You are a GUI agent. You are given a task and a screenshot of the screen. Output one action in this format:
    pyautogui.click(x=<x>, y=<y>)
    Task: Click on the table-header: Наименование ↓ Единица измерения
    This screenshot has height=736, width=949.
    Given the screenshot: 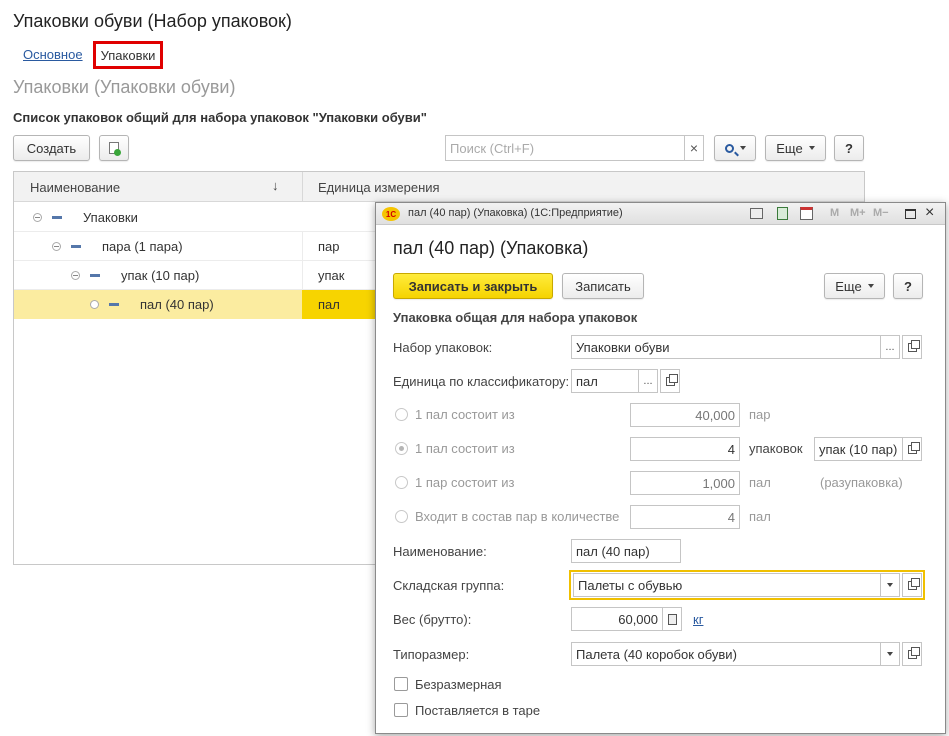 What is the action you would take?
    pyautogui.click(x=439, y=187)
    